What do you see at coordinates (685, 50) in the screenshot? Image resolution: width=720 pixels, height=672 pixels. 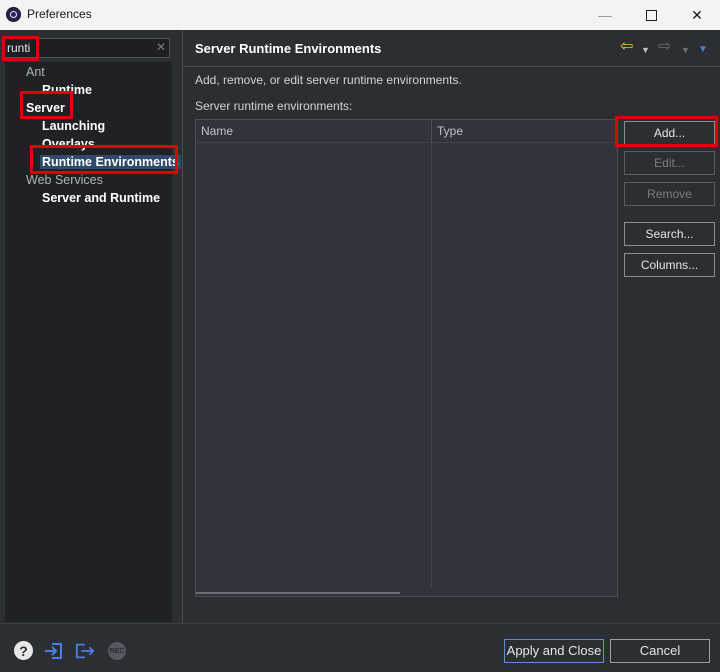 I see `forward-history-dropdown-icon: ▼` at bounding box center [685, 50].